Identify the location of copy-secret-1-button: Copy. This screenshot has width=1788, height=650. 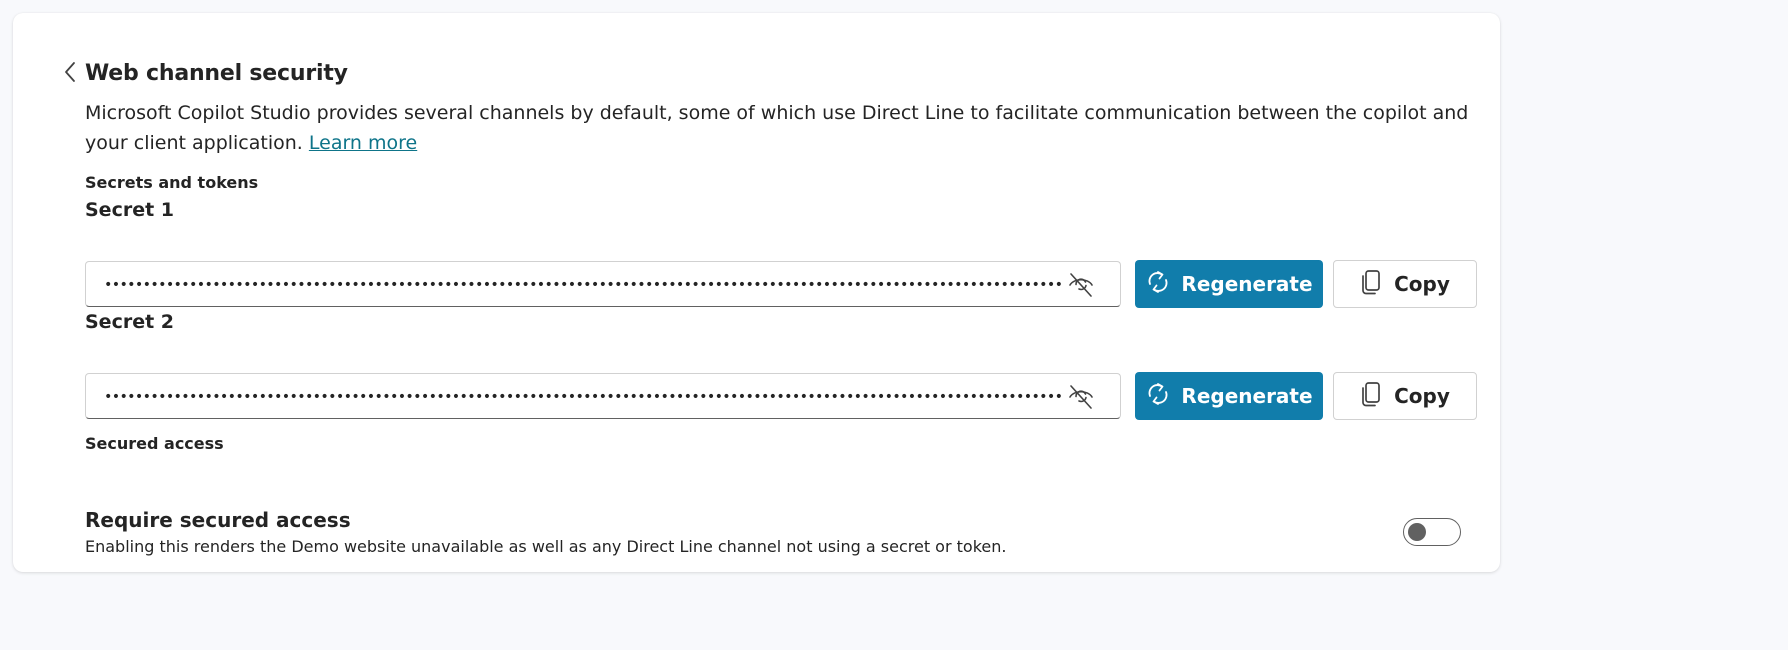
(1405, 284).